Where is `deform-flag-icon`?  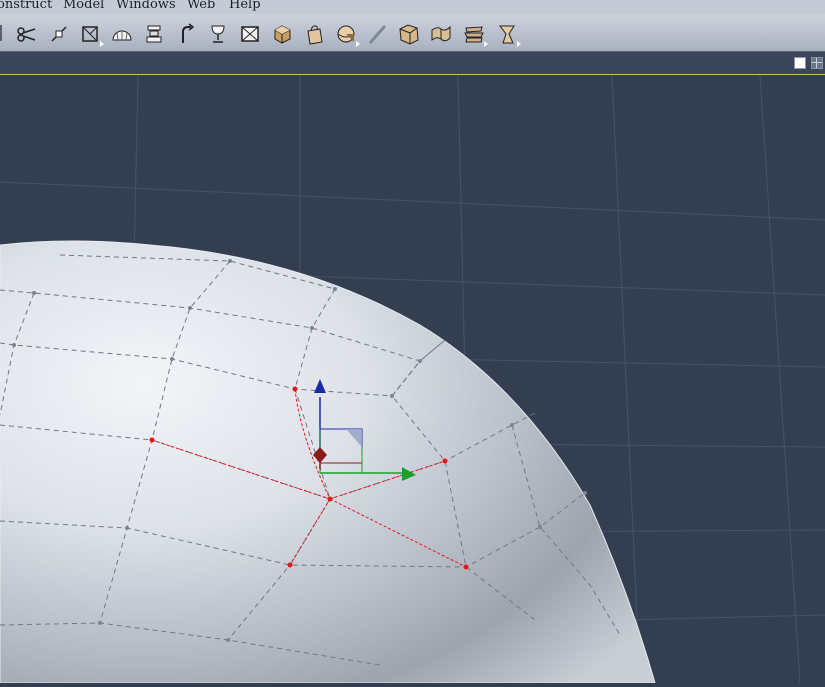
deform-flag-icon is located at coordinates (441, 33).